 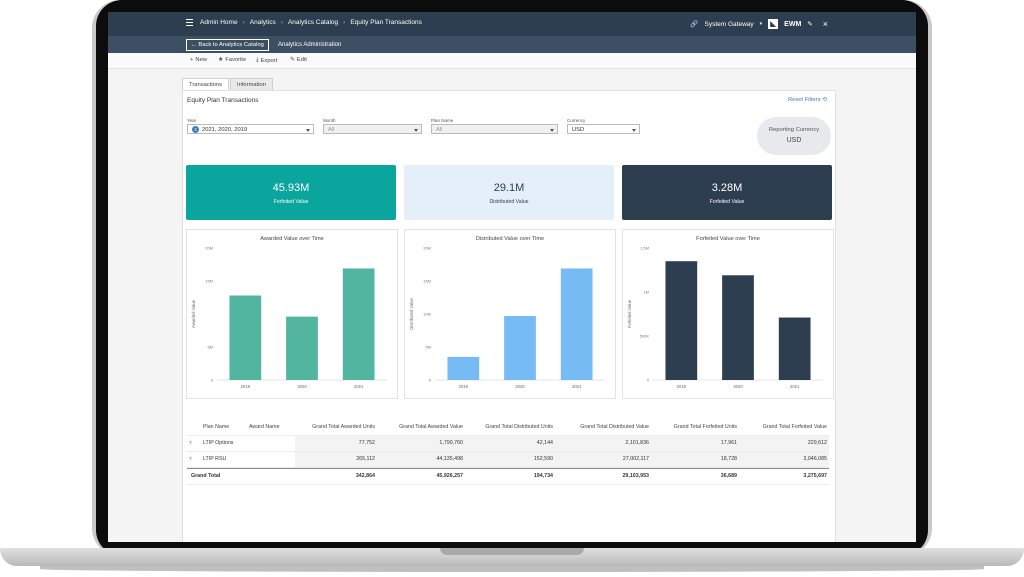 What do you see at coordinates (794, 140) in the screenshot?
I see `reporting-currency-value: USD` at bounding box center [794, 140].